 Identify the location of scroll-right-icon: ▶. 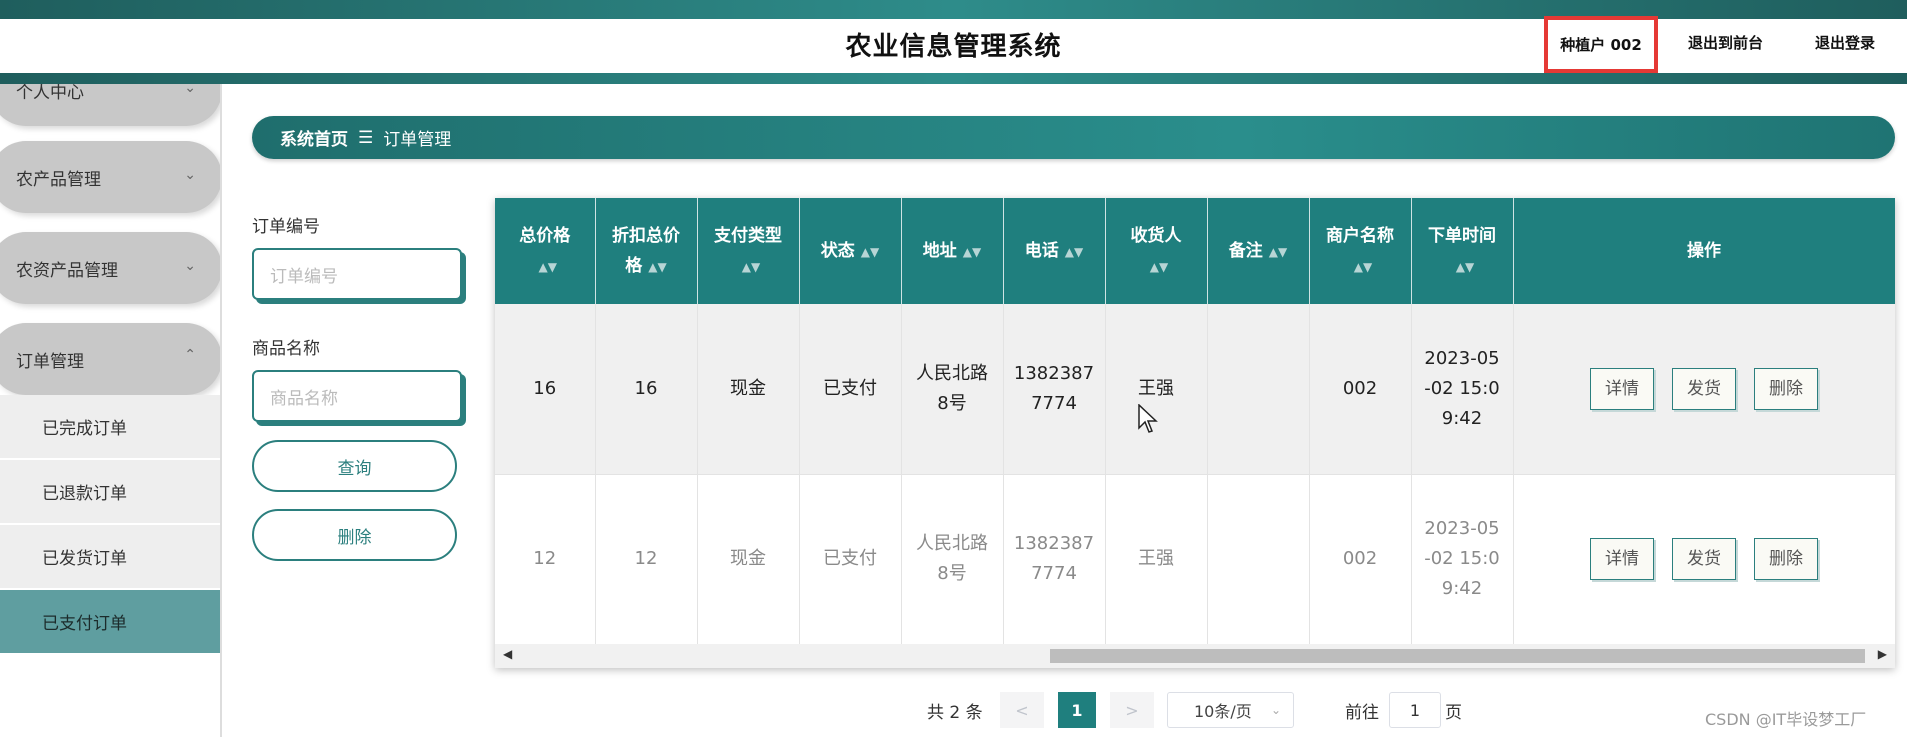
(1882, 654).